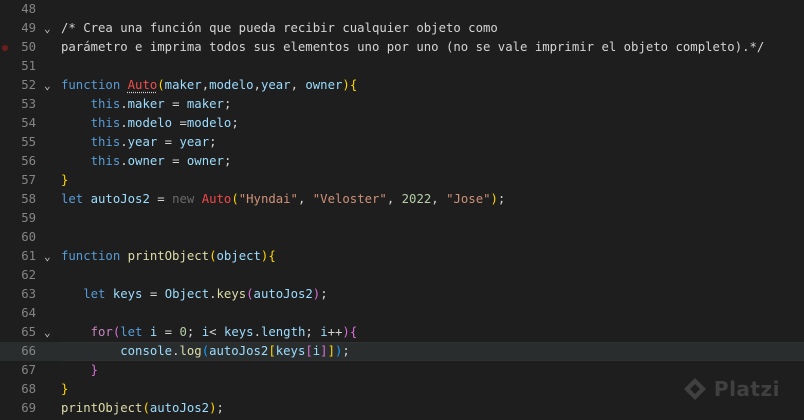 This screenshot has height=420, width=804. Describe the element at coordinates (209, 123) in the screenshot. I see `code-token: modelo` at that location.